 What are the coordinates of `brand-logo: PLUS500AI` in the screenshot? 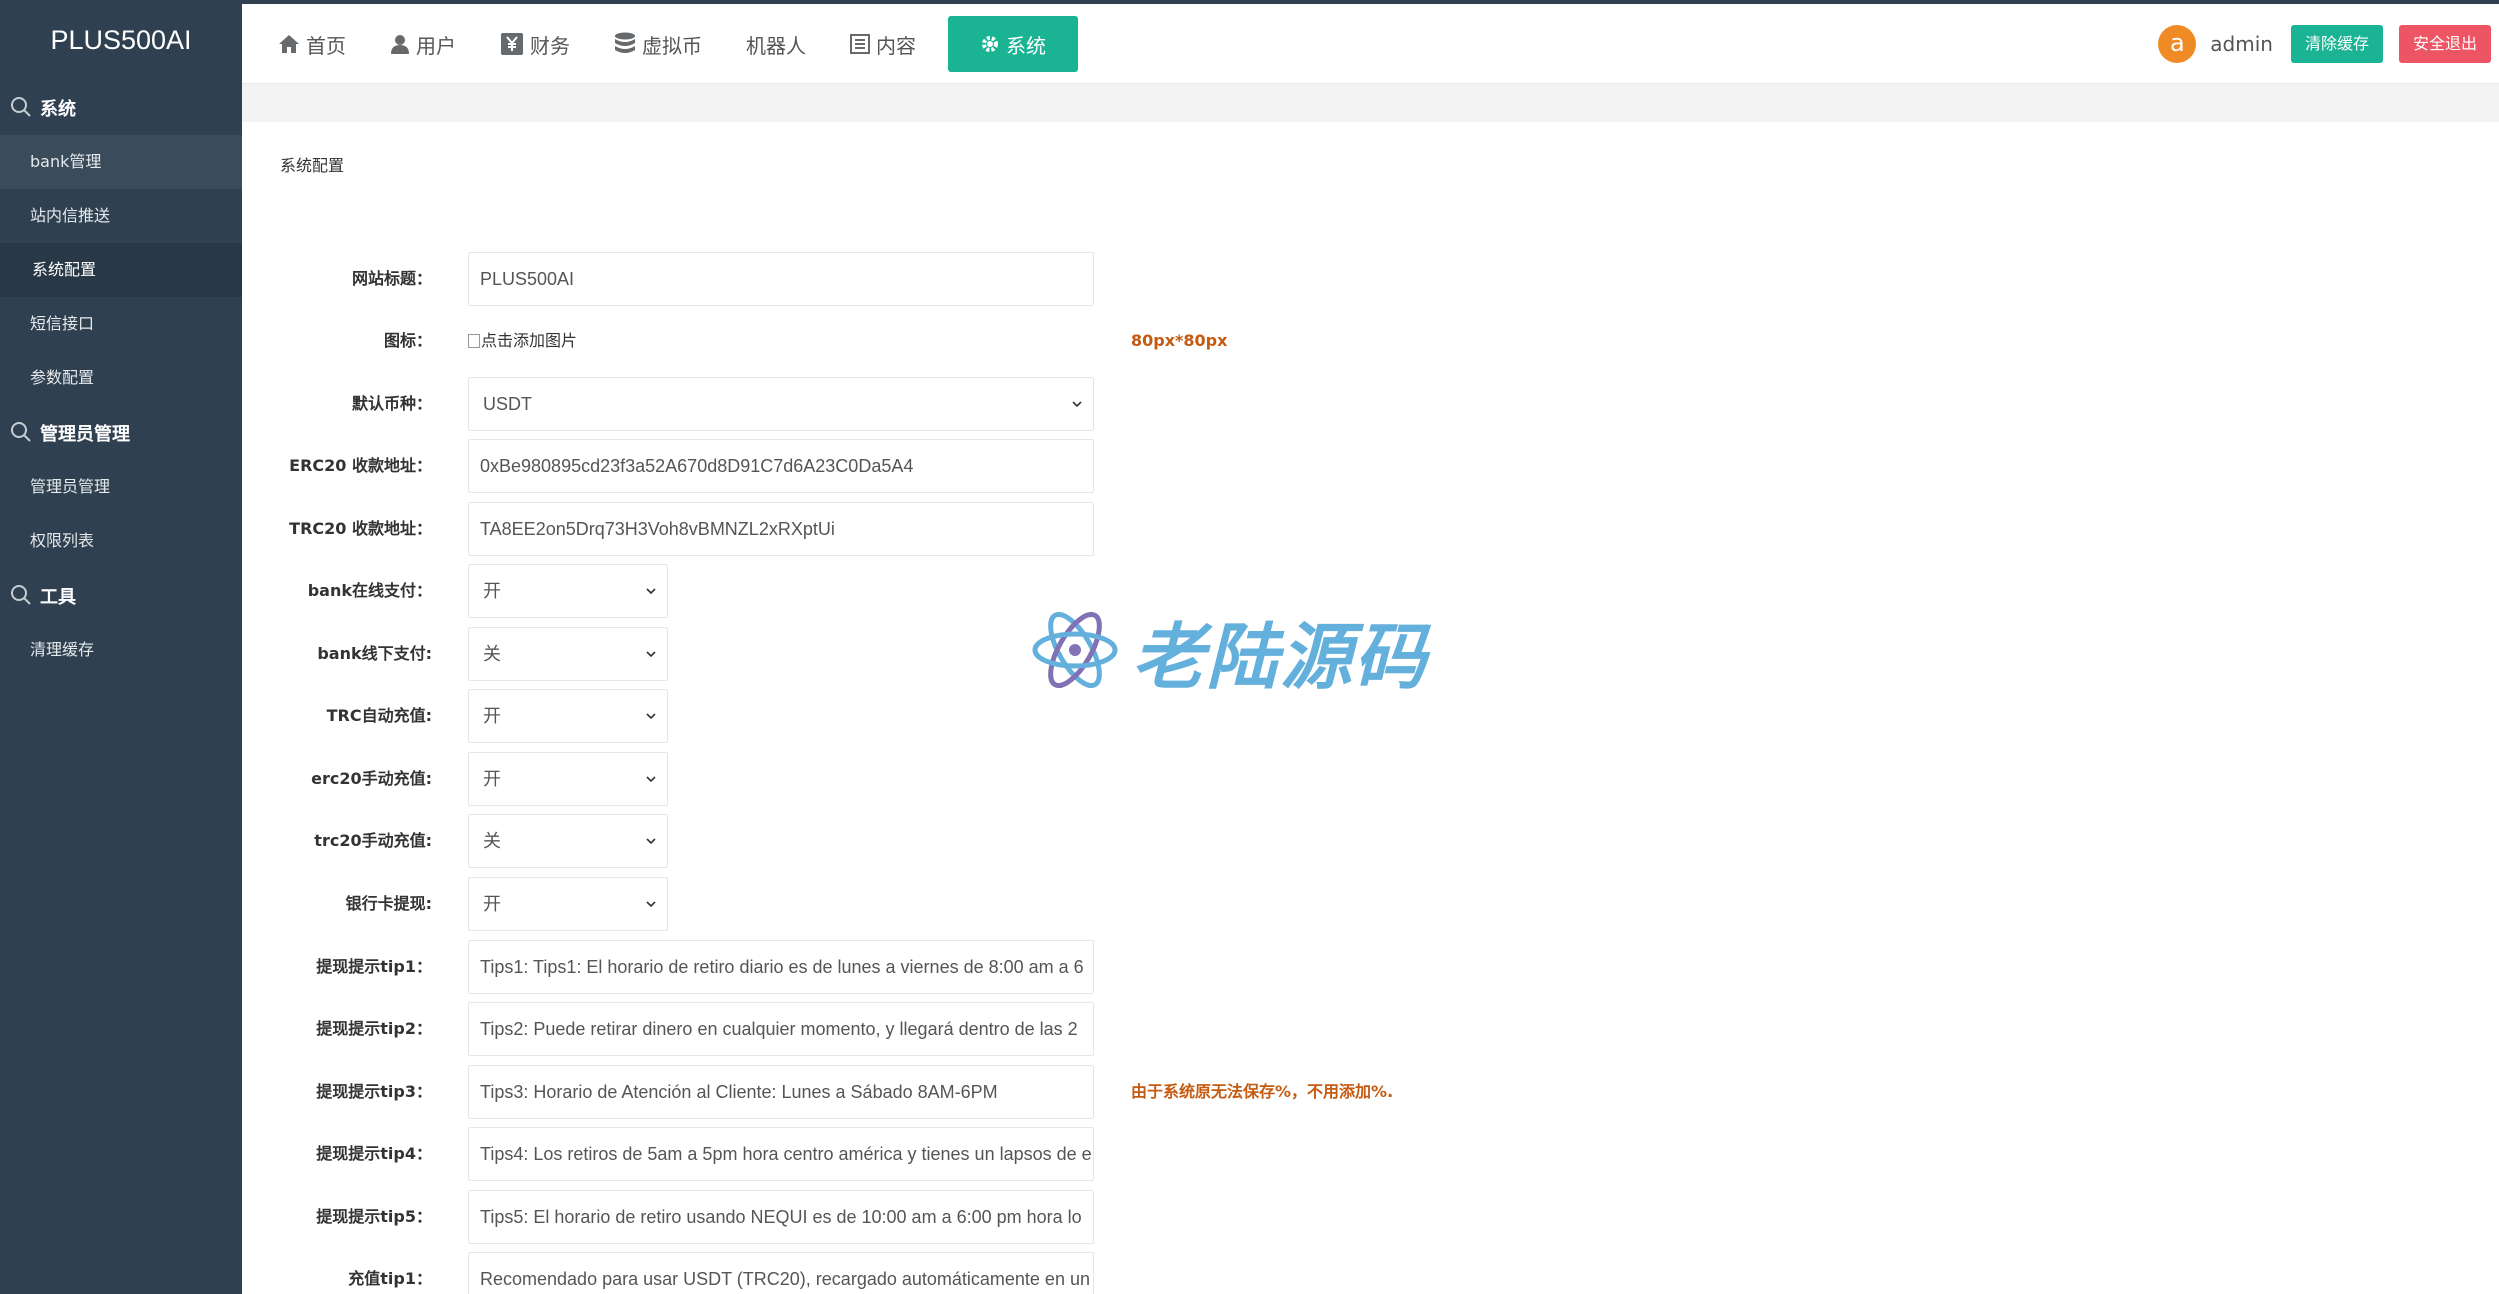 It's located at (121, 40).